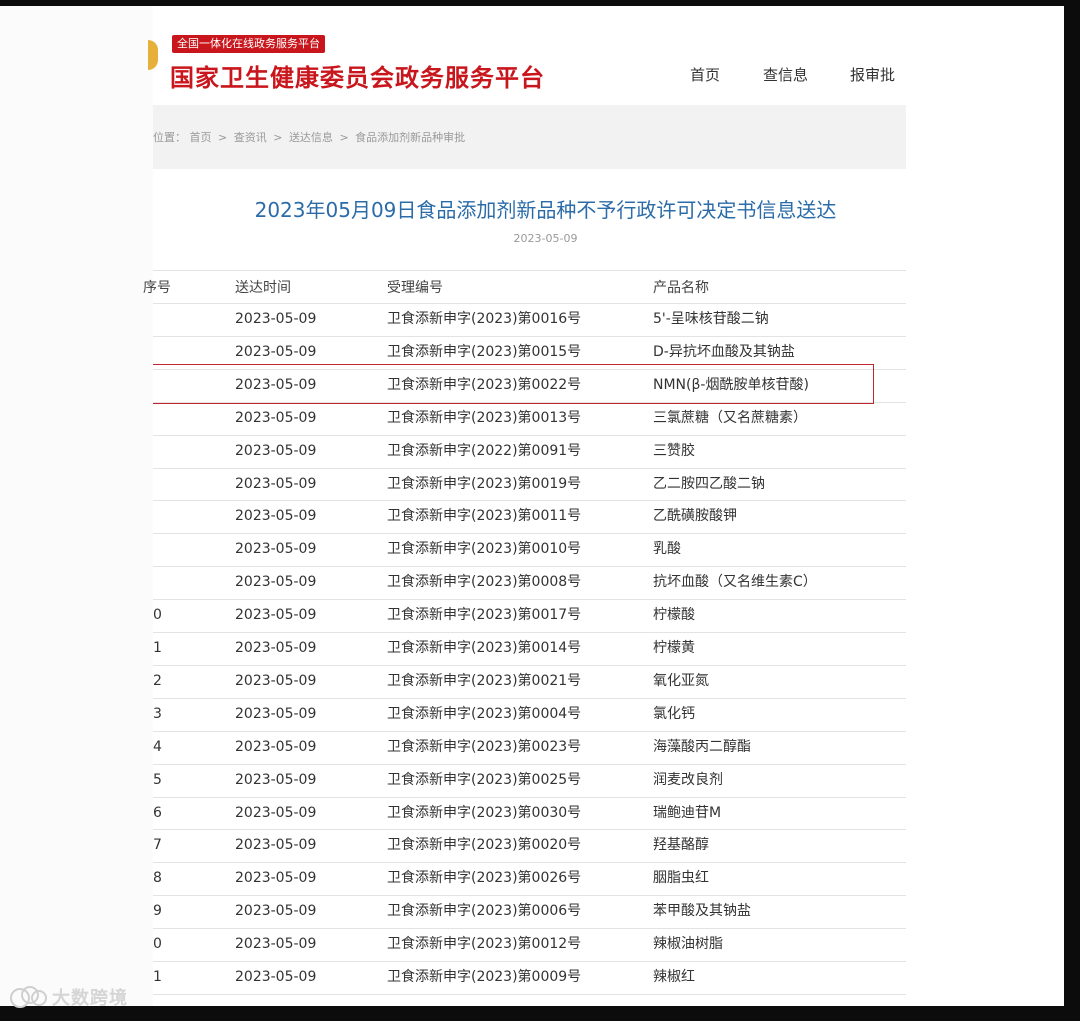  I want to click on row-number: 4, so click(157, 746).